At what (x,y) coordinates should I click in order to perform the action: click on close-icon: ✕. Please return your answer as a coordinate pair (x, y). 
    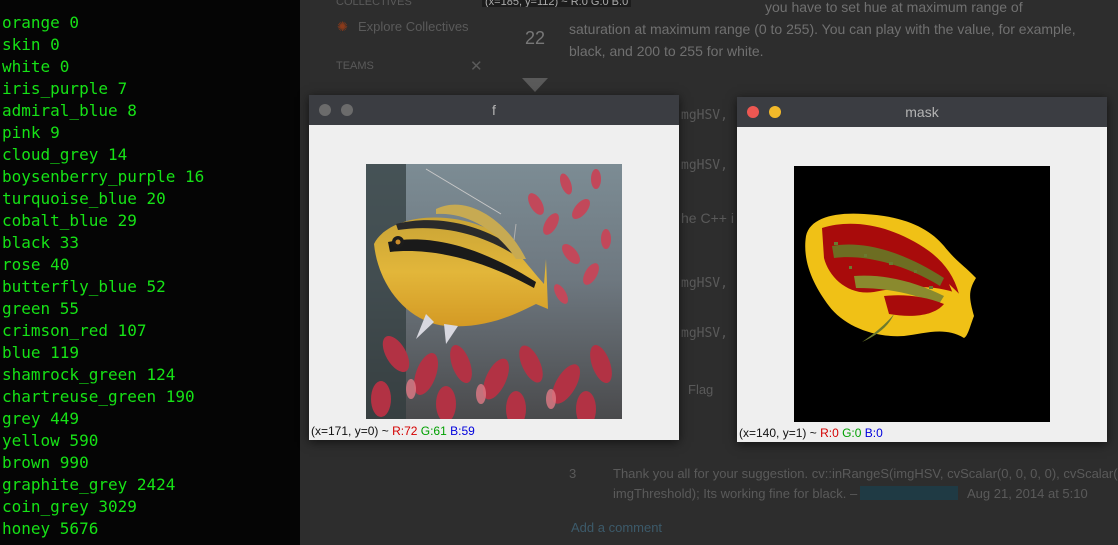
    Looking at the image, I should click on (476, 66).